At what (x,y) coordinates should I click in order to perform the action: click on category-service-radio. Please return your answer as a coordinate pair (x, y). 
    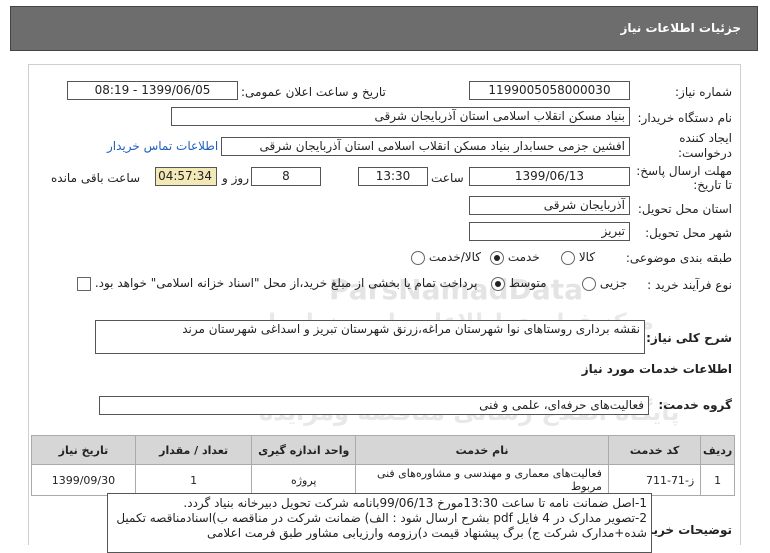
    Looking at the image, I should click on (497, 257).